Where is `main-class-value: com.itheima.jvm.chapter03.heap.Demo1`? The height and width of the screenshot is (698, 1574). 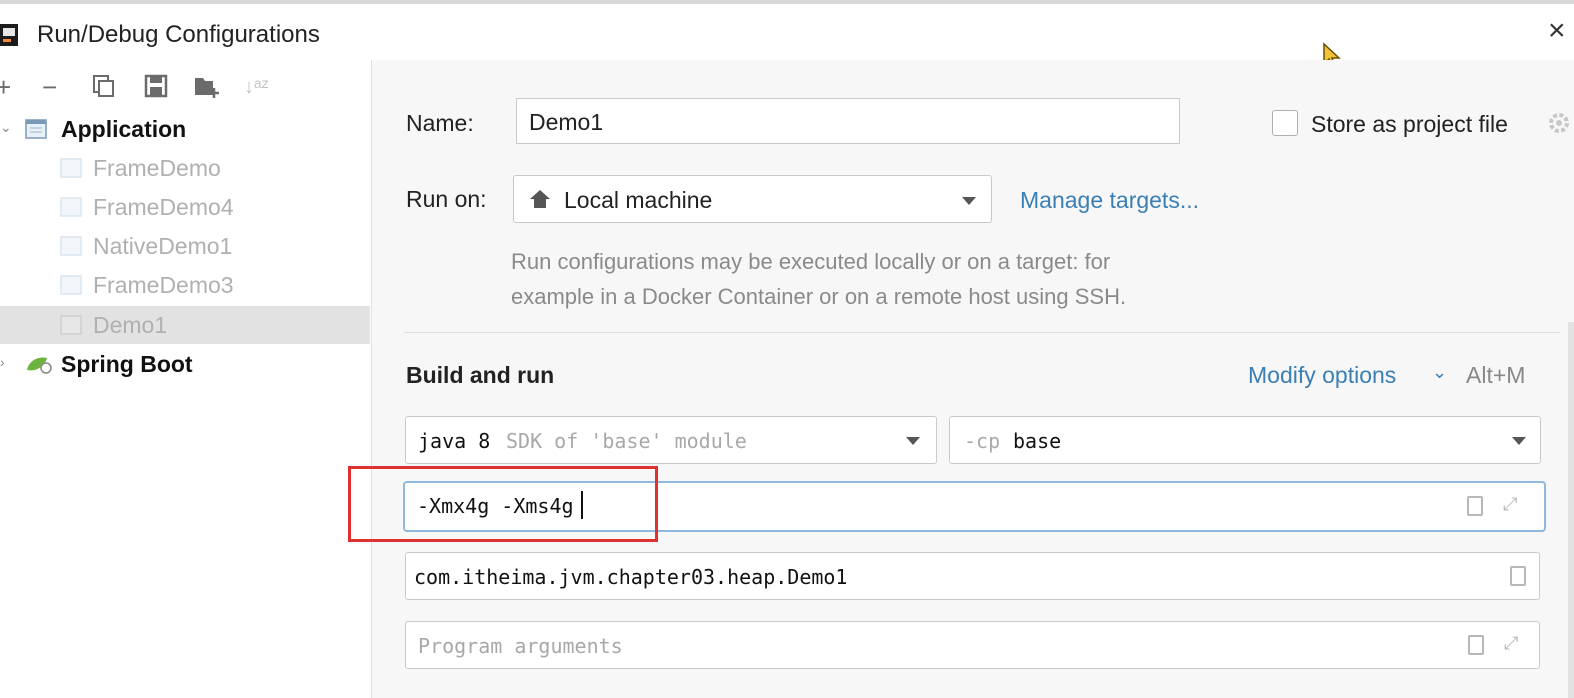
main-class-value: com.itheima.jvm.chapter03.heap.Demo1 is located at coordinates (631, 577).